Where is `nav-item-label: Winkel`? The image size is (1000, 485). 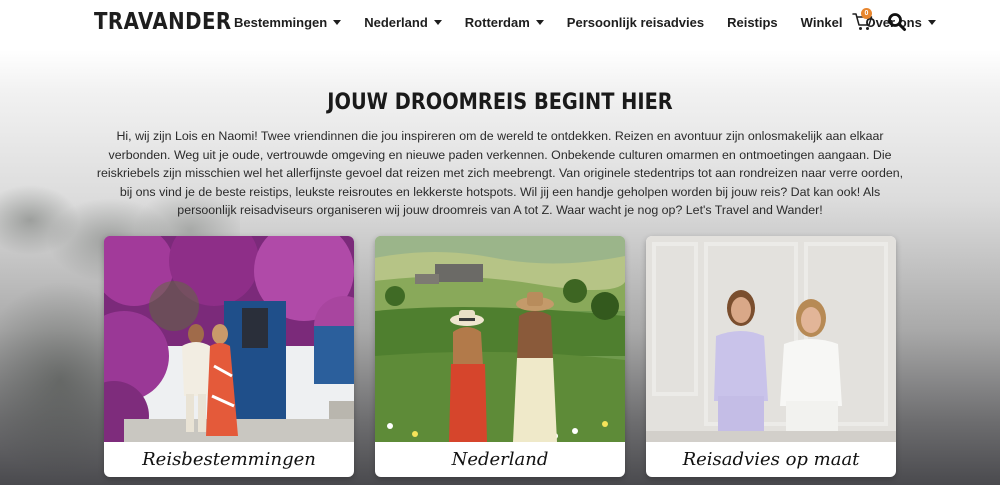 nav-item-label: Winkel is located at coordinates (821, 22).